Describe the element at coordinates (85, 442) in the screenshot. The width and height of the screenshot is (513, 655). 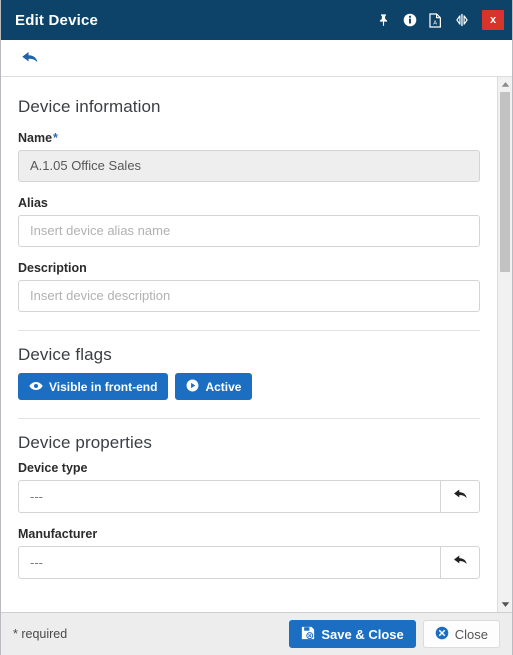
I see `section-heading-device-properties: Device properties` at that location.